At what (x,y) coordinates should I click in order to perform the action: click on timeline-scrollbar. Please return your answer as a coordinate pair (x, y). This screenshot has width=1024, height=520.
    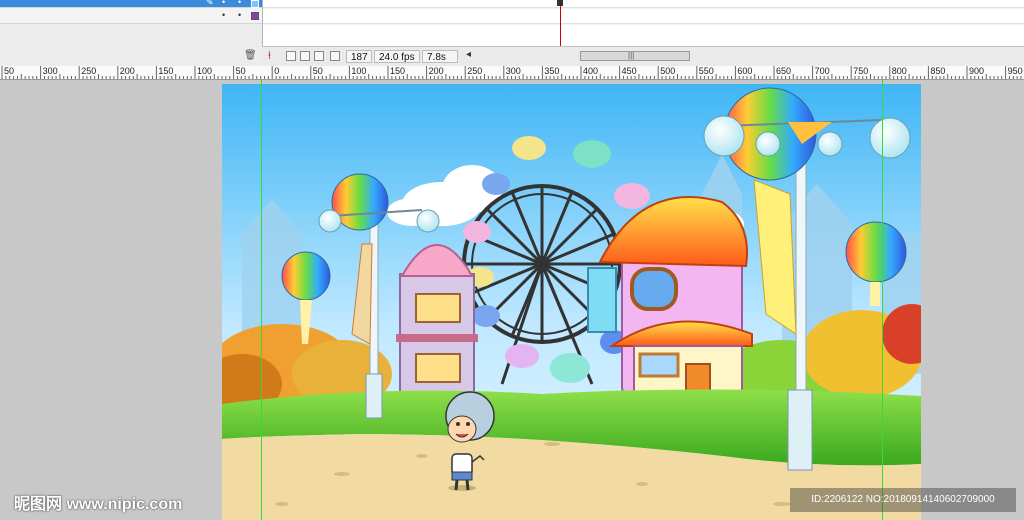
    Looking at the image, I should click on (635, 56).